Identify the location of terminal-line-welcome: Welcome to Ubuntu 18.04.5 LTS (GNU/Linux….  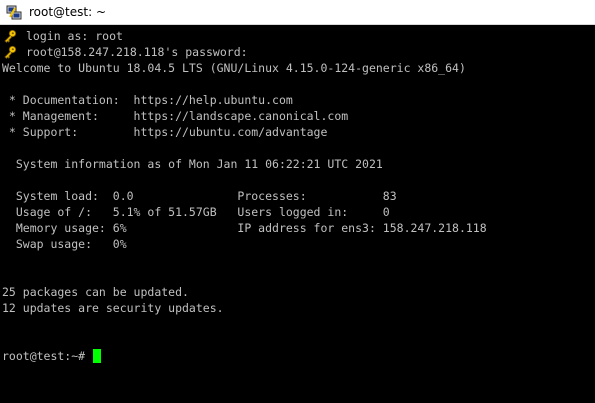
(297, 68).